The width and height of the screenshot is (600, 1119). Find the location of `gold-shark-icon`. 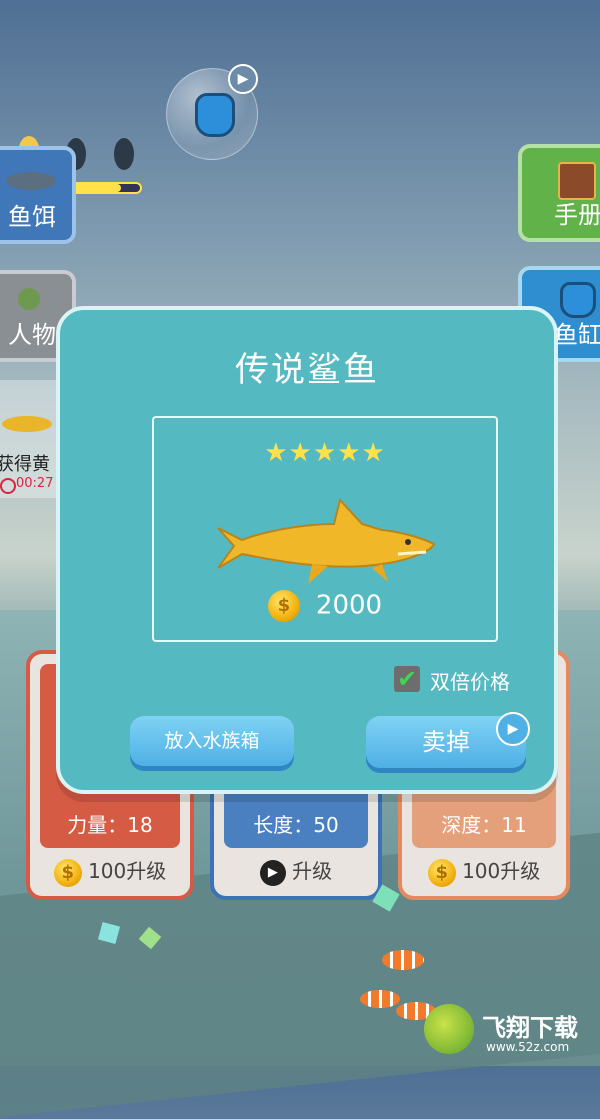

gold-shark-icon is located at coordinates (326, 540).